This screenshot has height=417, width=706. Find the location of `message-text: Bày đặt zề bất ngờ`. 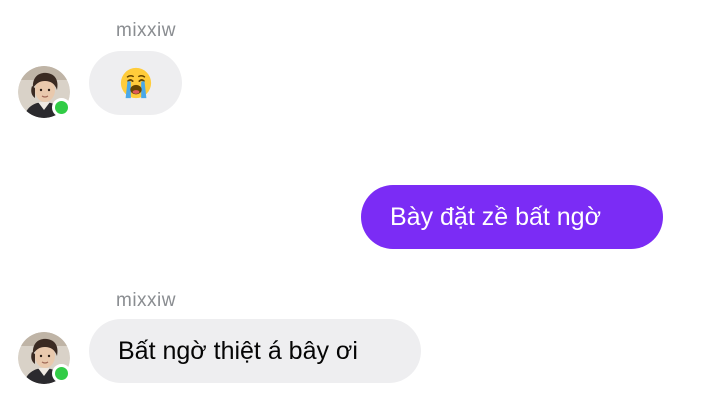

message-text: Bày đặt zề bất ngờ is located at coordinates (495, 216).